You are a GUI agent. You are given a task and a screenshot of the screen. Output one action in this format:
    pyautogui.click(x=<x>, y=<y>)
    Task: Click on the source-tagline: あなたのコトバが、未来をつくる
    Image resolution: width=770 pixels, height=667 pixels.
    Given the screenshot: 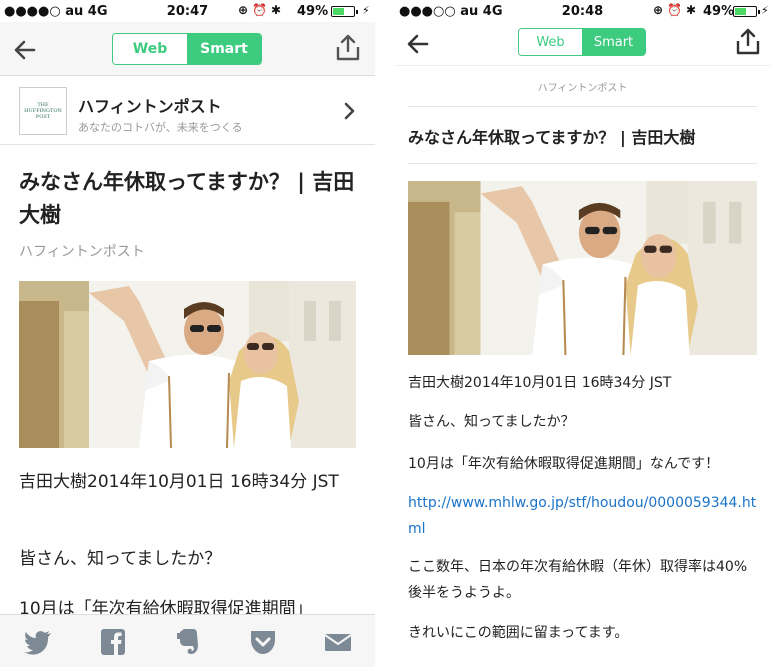 What is the action you would take?
    pyautogui.click(x=160, y=127)
    